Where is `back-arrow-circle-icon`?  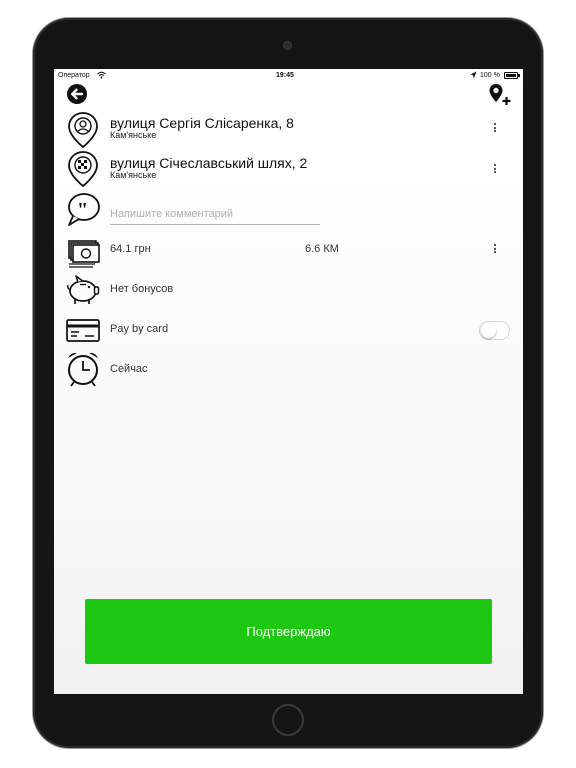 back-arrow-circle-icon is located at coordinates (77, 94).